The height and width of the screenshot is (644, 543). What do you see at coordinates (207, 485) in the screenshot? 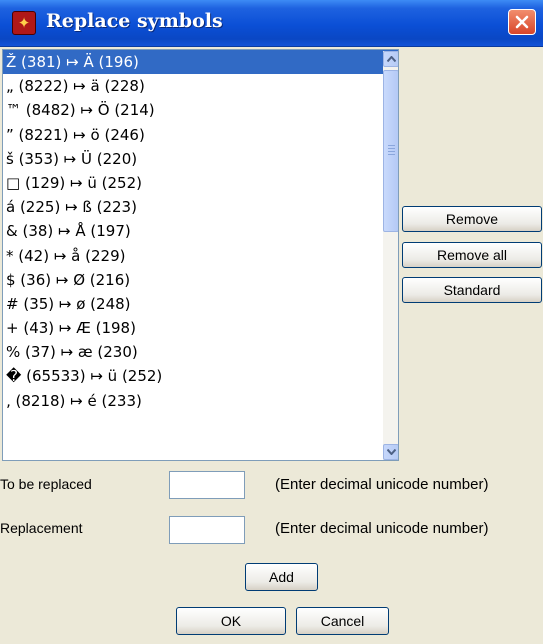
I see `to-be-replaced-input` at bounding box center [207, 485].